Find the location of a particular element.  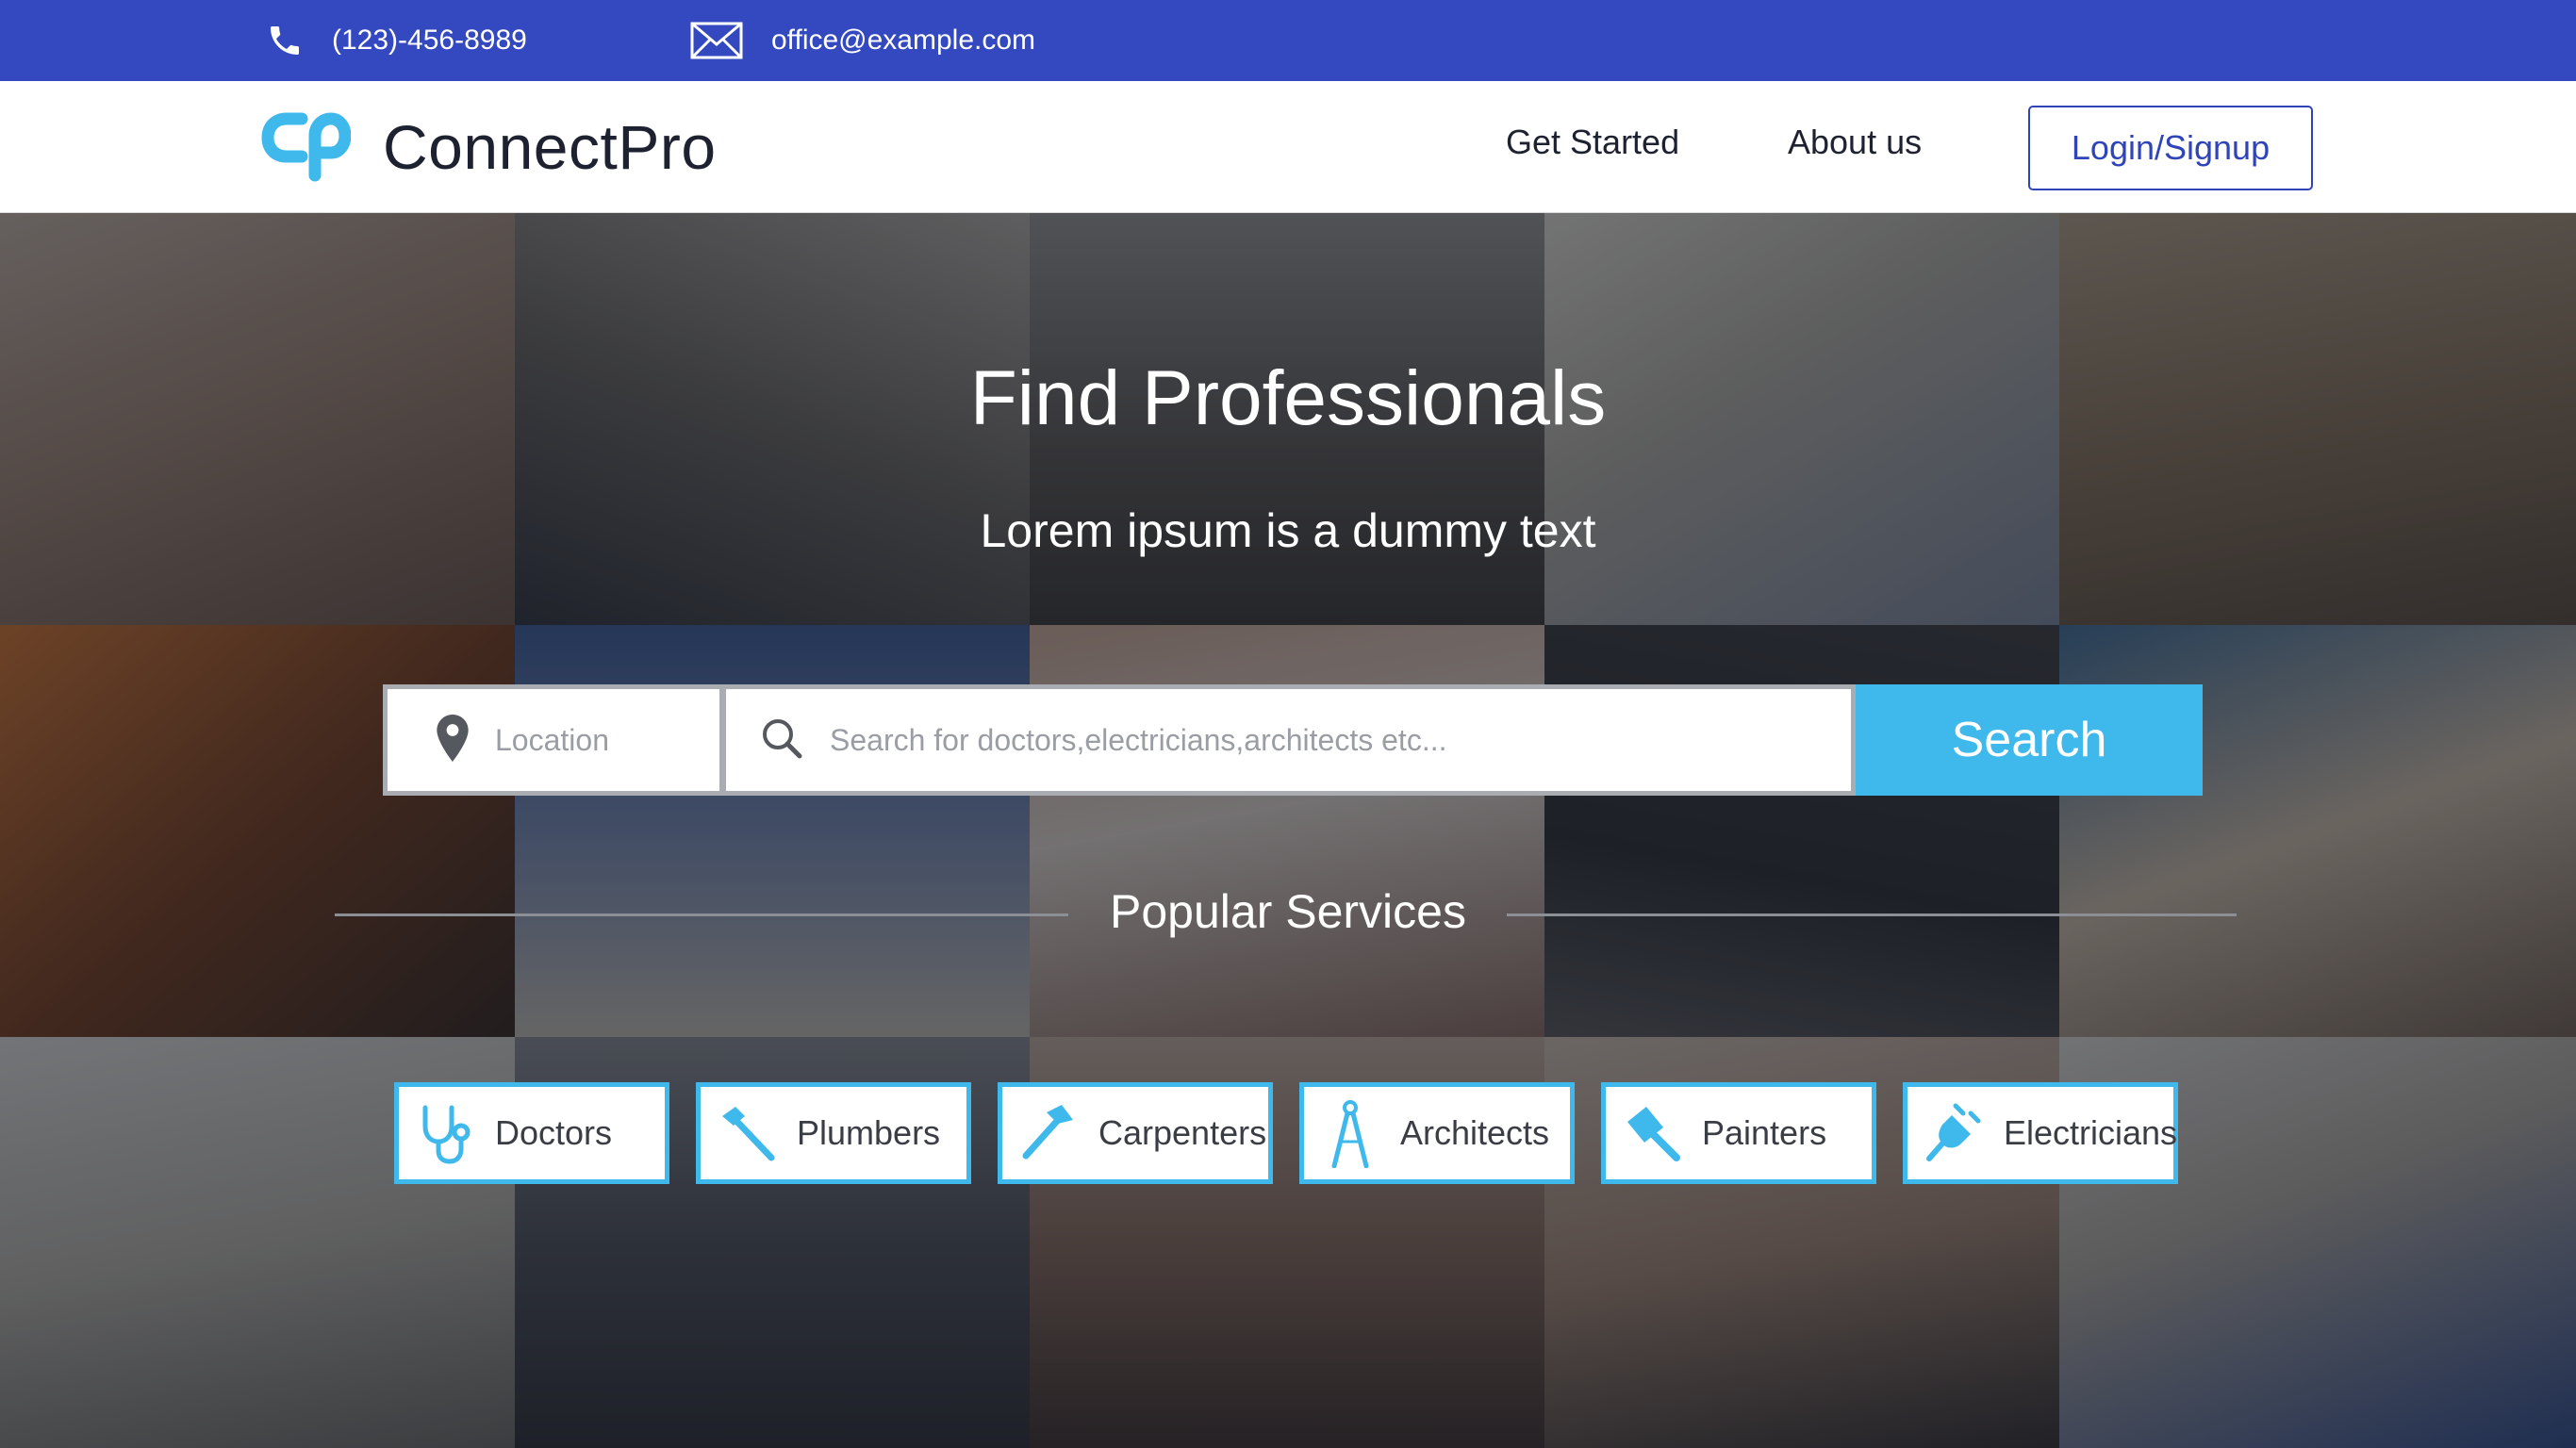

service-doctors: Doctors is located at coordinates (531, 1133).